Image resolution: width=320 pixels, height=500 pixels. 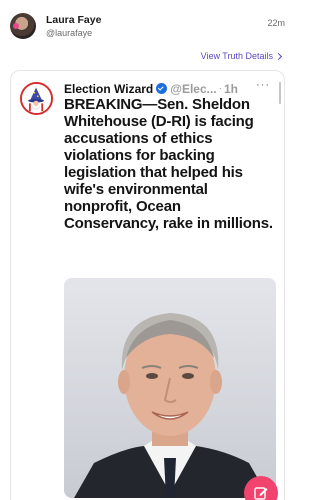 What do you see at coordinates (280, 93) in the screenshot?
I see `scrollbar` at bounding box center [280, 93].